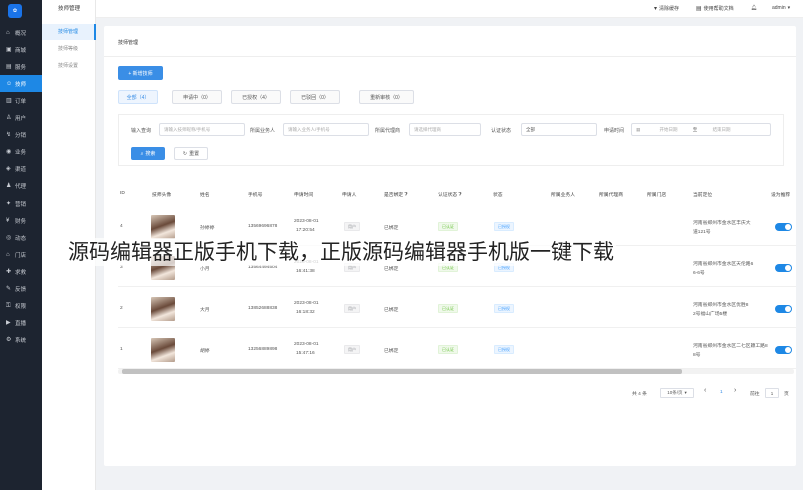 The height and width of the screenshot is (490, 803). I want to click on sos-icon: ✚, so click(9, 271).